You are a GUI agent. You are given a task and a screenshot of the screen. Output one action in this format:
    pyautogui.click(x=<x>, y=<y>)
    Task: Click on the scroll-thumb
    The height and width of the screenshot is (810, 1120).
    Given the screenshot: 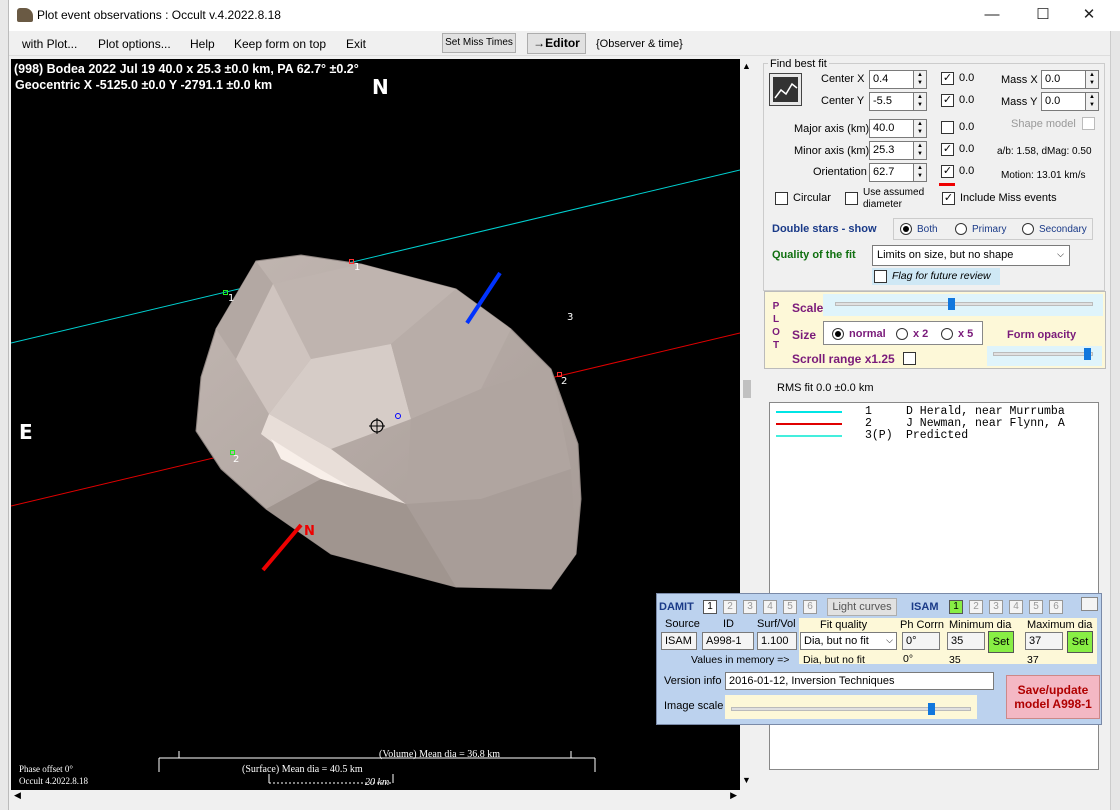 What is the action you would take?
    pyautogui.click(x=747, y=389)
    